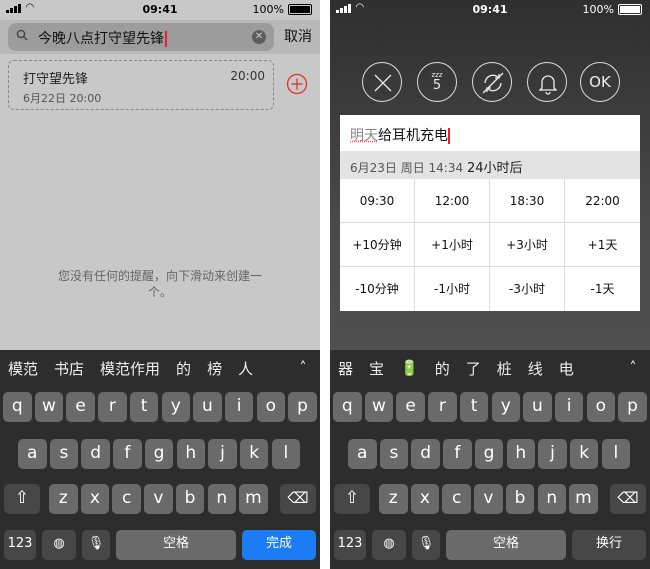  I want to click on bell-icon, so click(547, 82).